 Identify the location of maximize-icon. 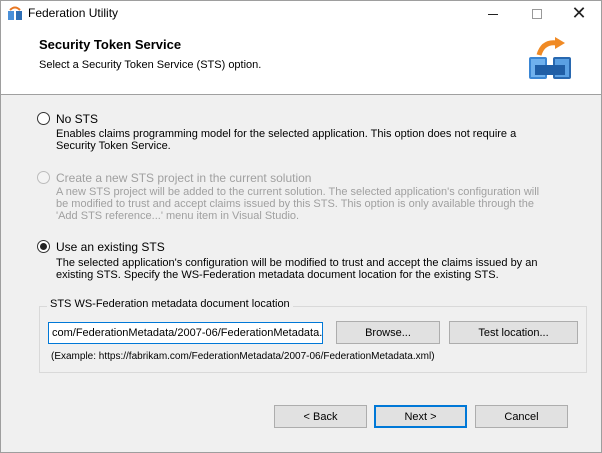
(537, 14).